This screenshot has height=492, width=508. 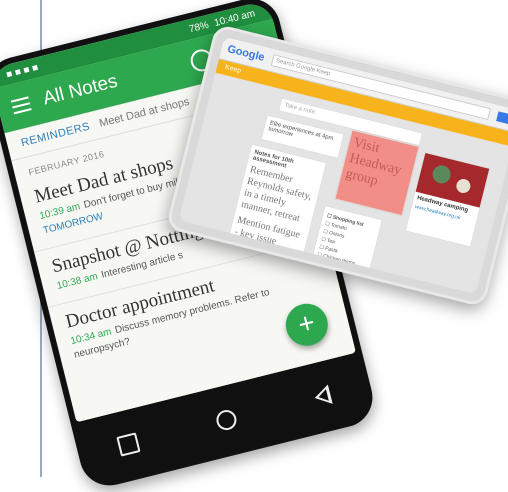 I want to click on search-button, so click(x=502, y=118).